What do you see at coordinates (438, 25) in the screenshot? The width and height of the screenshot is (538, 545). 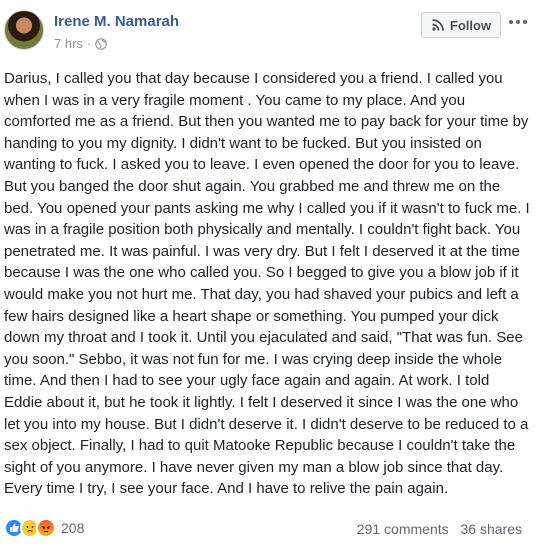 I see `rss-icon` at bounding box center [438, 25].